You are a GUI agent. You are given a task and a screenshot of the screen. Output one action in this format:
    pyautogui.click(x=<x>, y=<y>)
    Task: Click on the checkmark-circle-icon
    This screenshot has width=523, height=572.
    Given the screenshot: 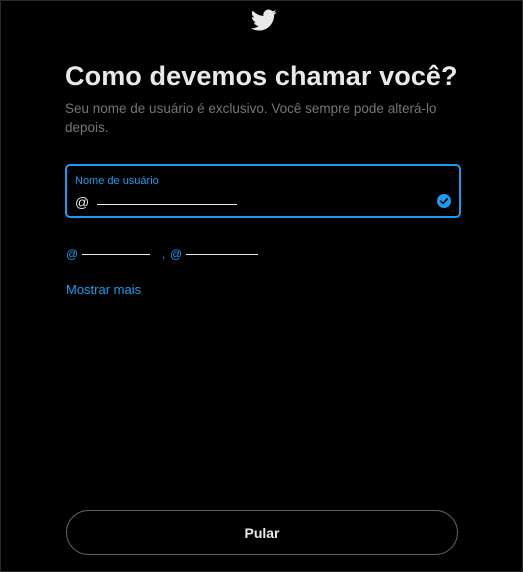 What is the action you would take?
    pyautogui.click(x=444, y=201)
    